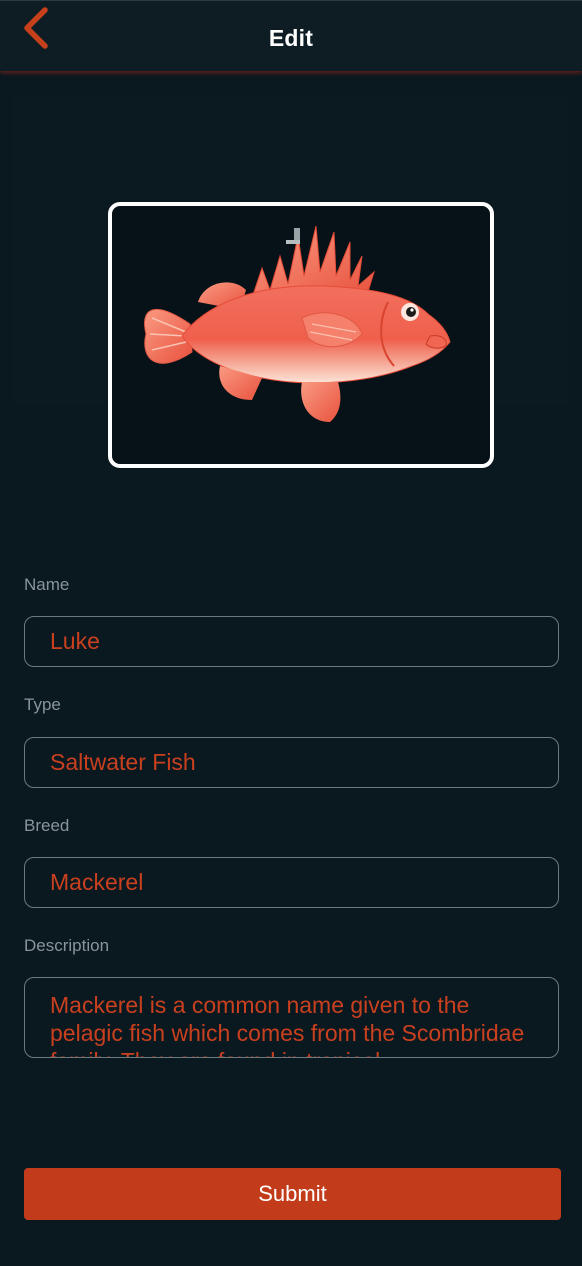  Describe the element at coordinates (47, 584) in the screenshot. I see `name-label: Name` at that location.